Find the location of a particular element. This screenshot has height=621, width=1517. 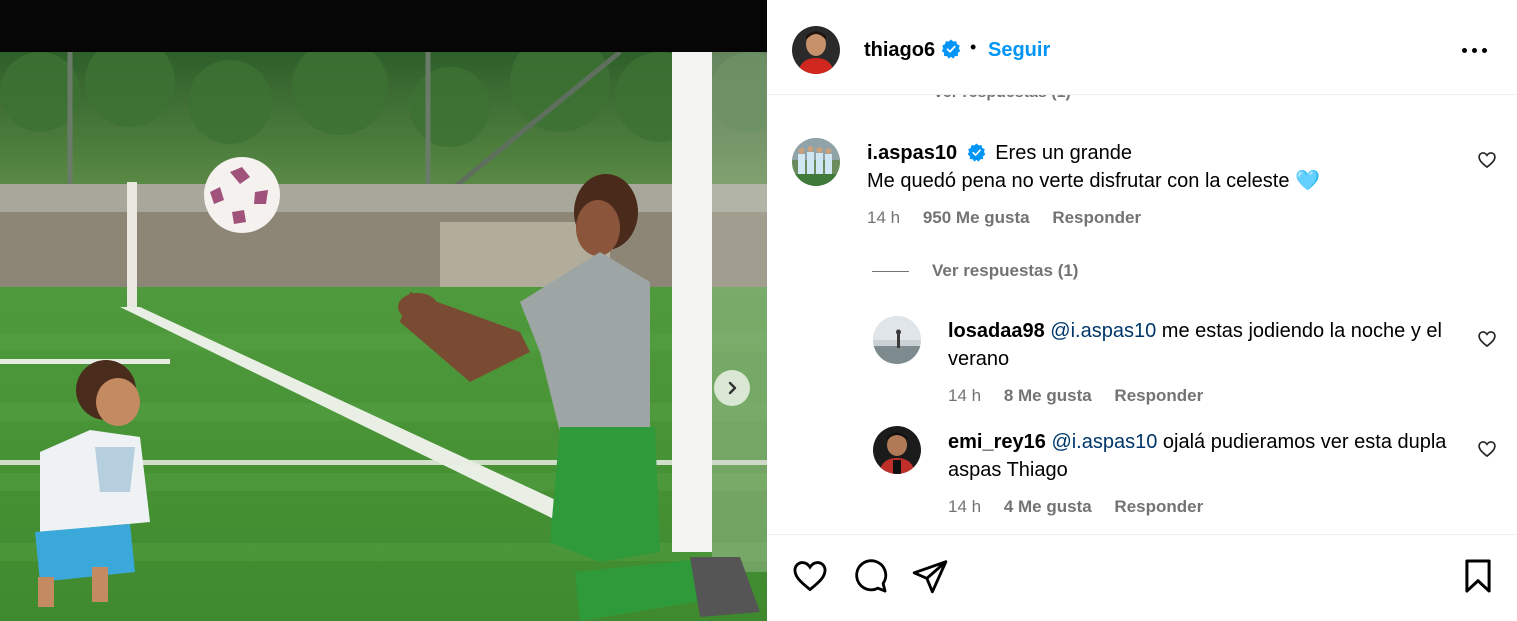

comment-meta: 14 h 950 Me gusta Responder is located at coordinates (1013, 218).